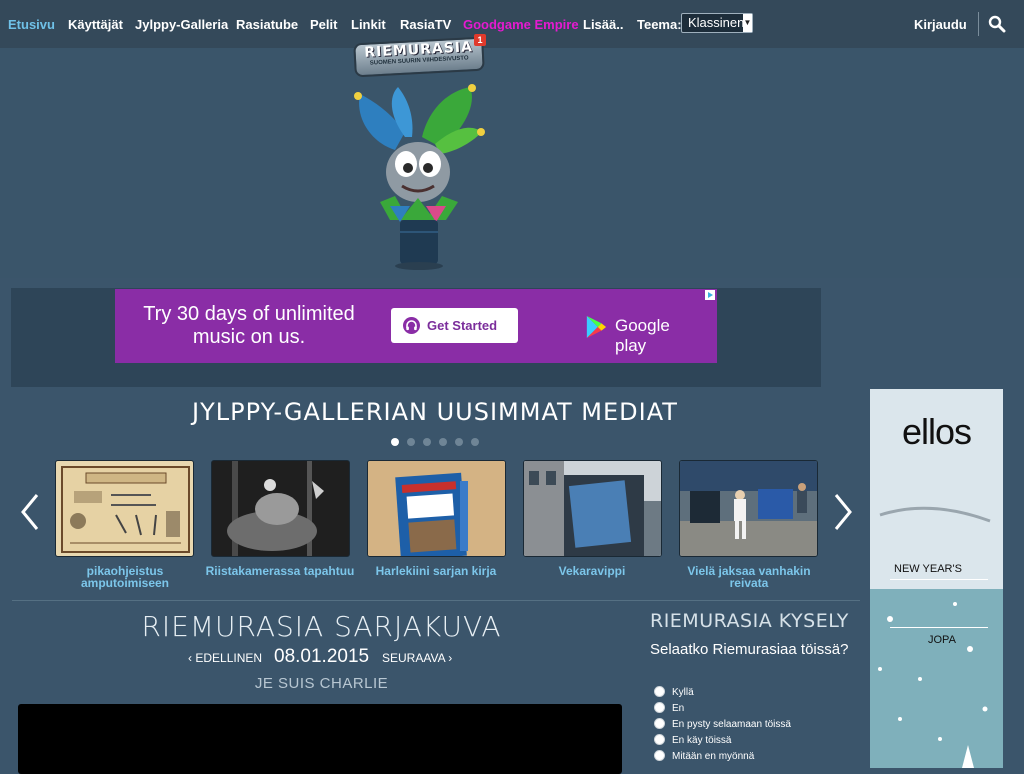  I want to click on poll-option-label: En käy töissä, so click(702, 740).